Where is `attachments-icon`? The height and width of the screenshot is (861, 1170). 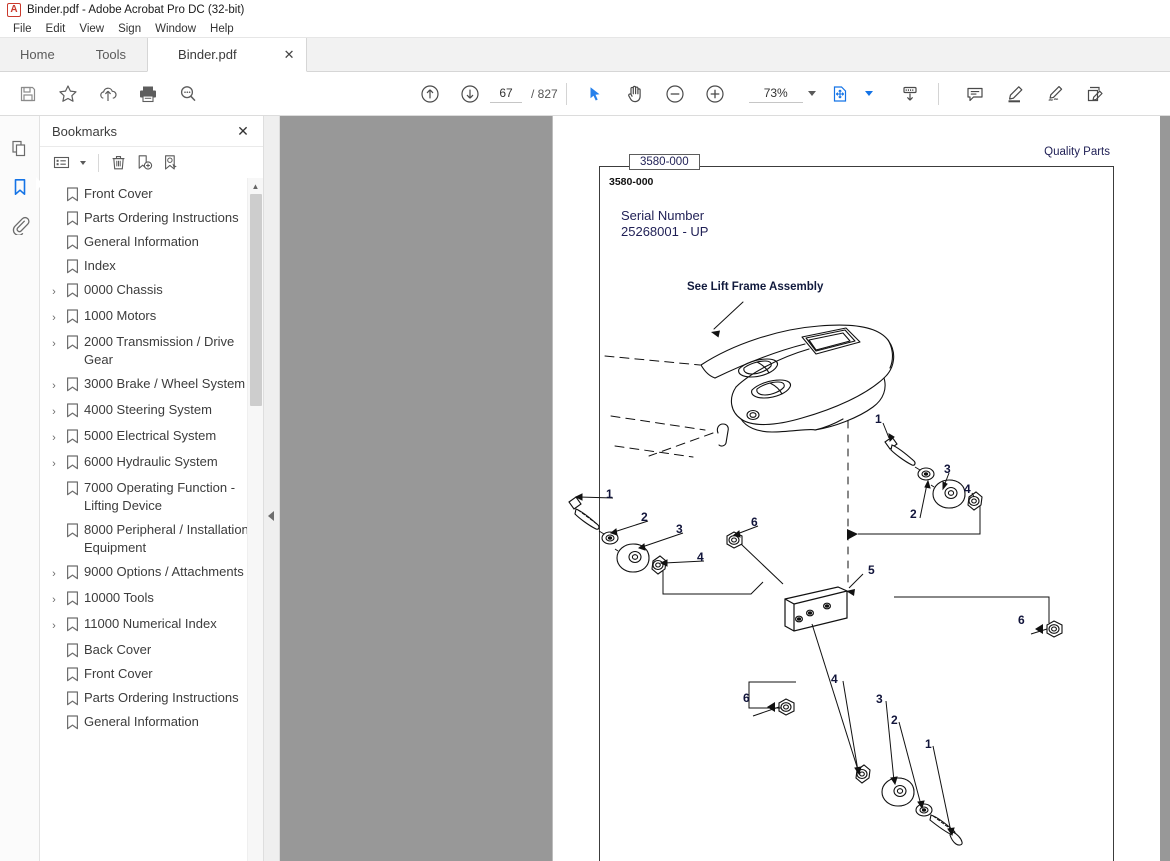 attachments-icon is located at coordinates (20, 225).